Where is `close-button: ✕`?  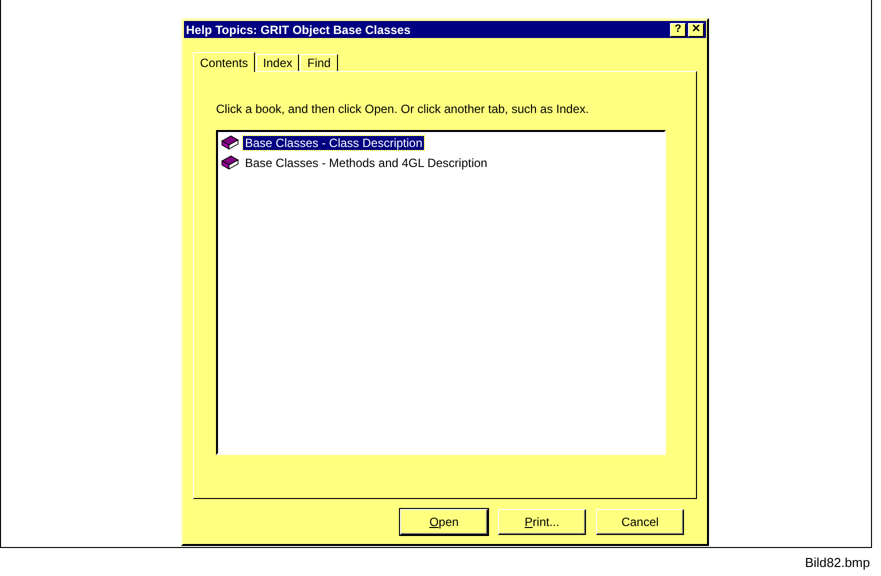 close-button: ✕ is located at coordinates (696, 29).